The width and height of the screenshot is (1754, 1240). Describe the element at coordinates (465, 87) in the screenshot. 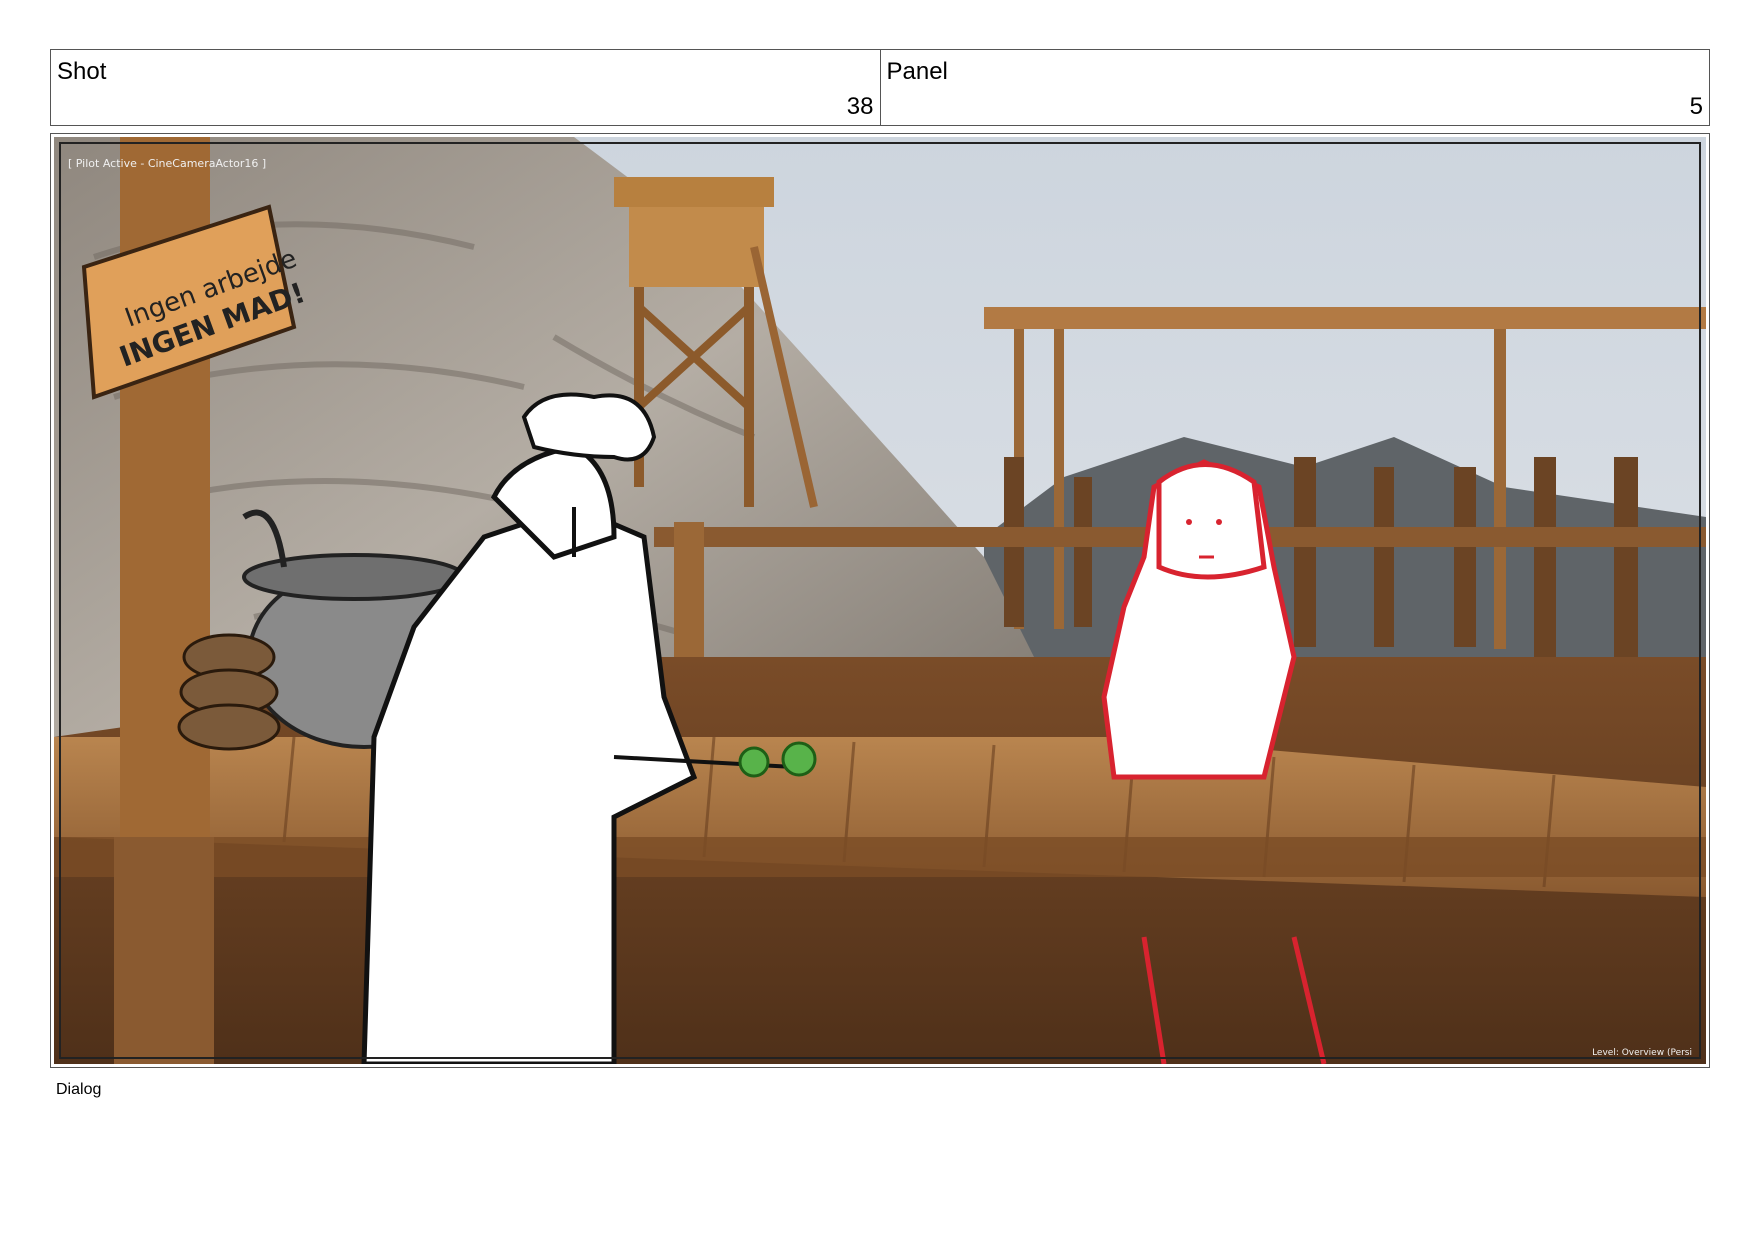

I see `shot-cell: Shot 38` at that location.